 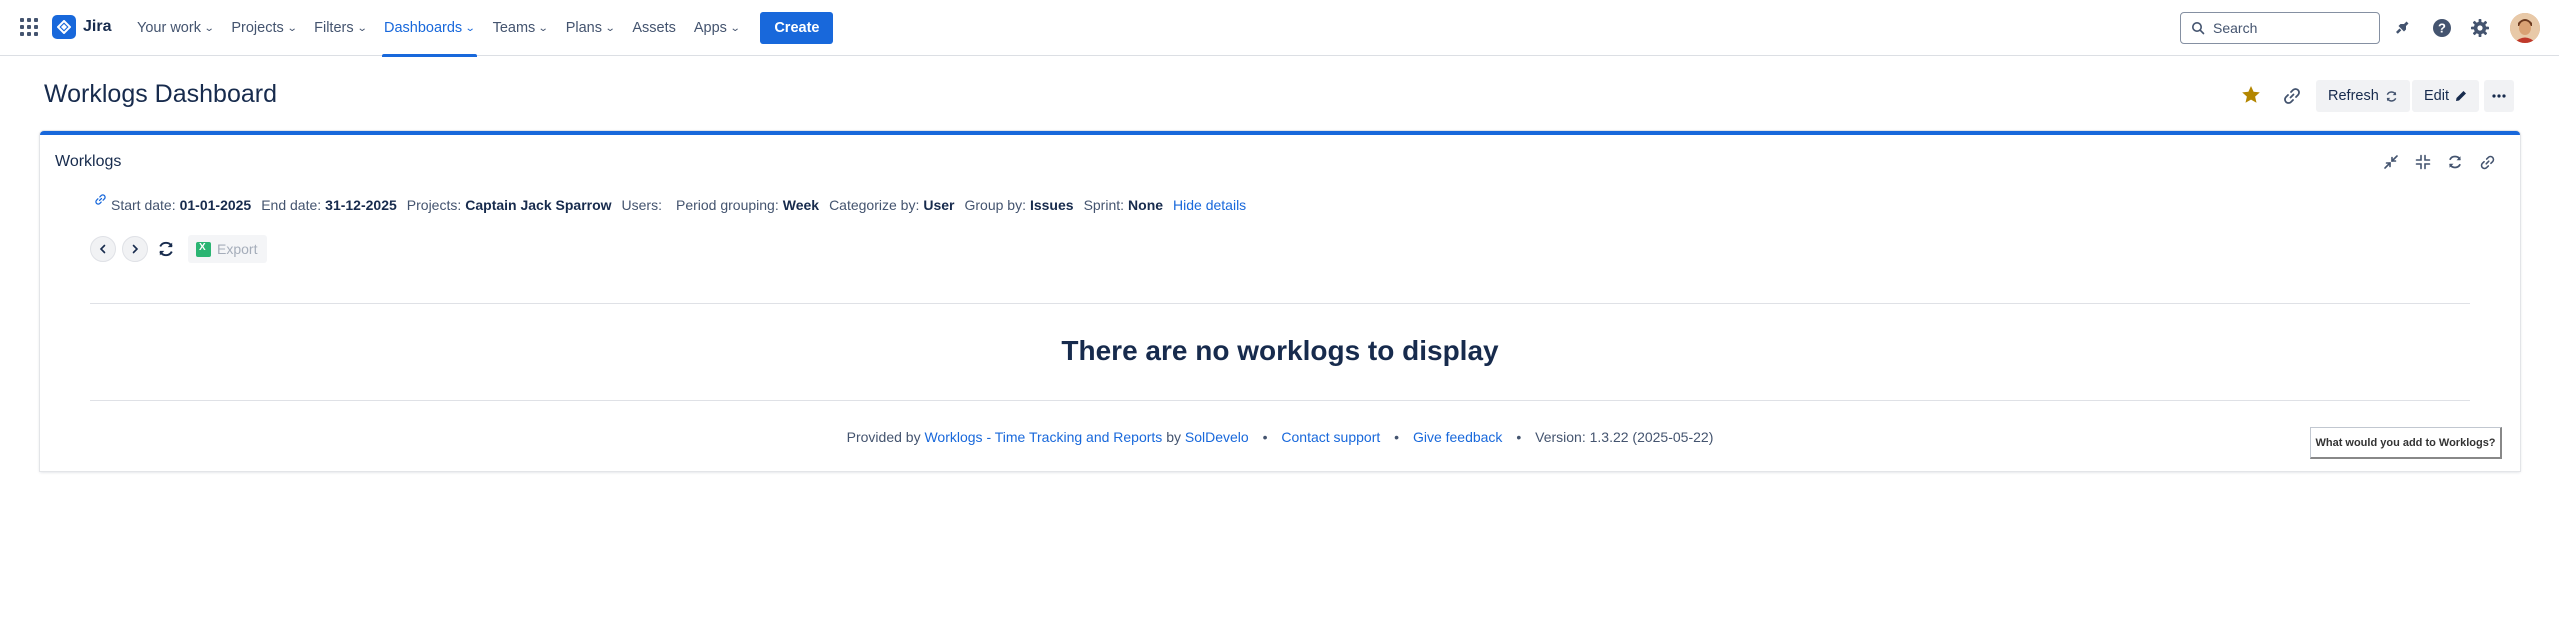 What do you see at coordinates (1043, 437) in the screenshot?
I see `app-link: Worklogs - Time Tracking and Reports` at bounding box center [1043, 437].